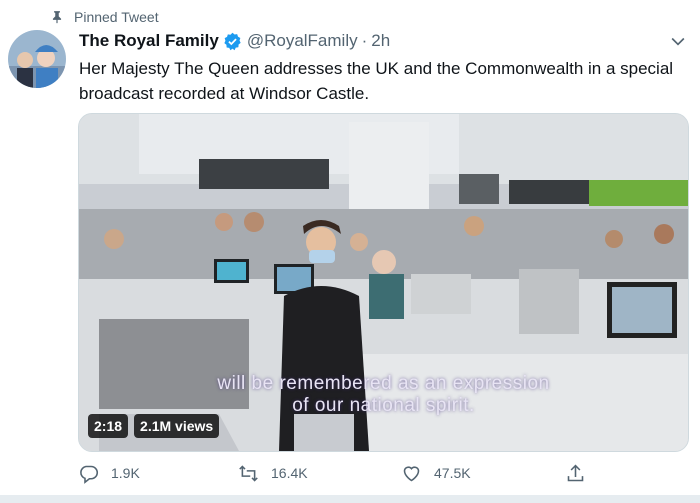 The height and width of the screenshot is (503, 700). I want to click on video-stats: 2:18 2.1M views, so click(154, 426).